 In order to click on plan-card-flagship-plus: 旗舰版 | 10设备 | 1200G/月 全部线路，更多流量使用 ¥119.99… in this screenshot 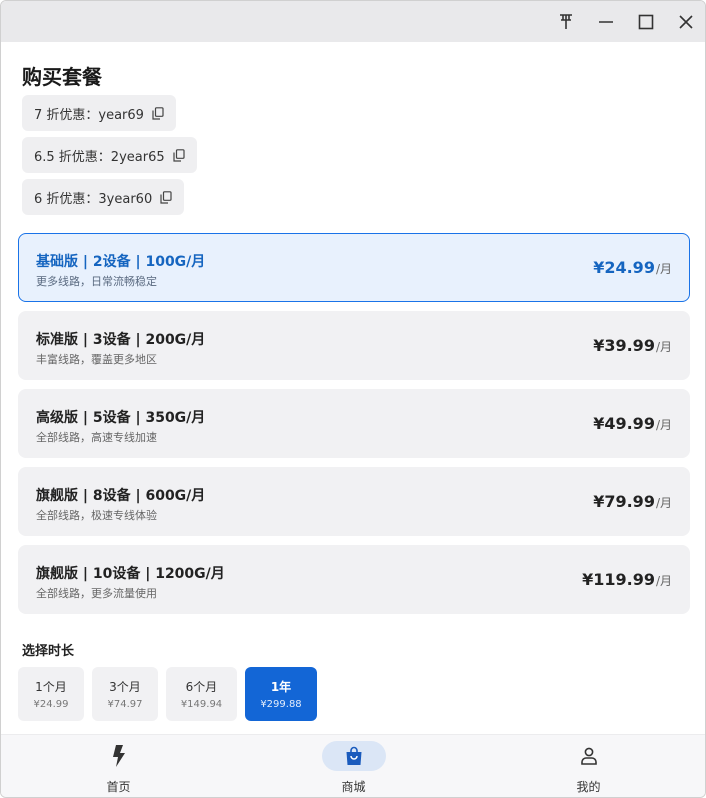, I will do `click(354, 579)`.